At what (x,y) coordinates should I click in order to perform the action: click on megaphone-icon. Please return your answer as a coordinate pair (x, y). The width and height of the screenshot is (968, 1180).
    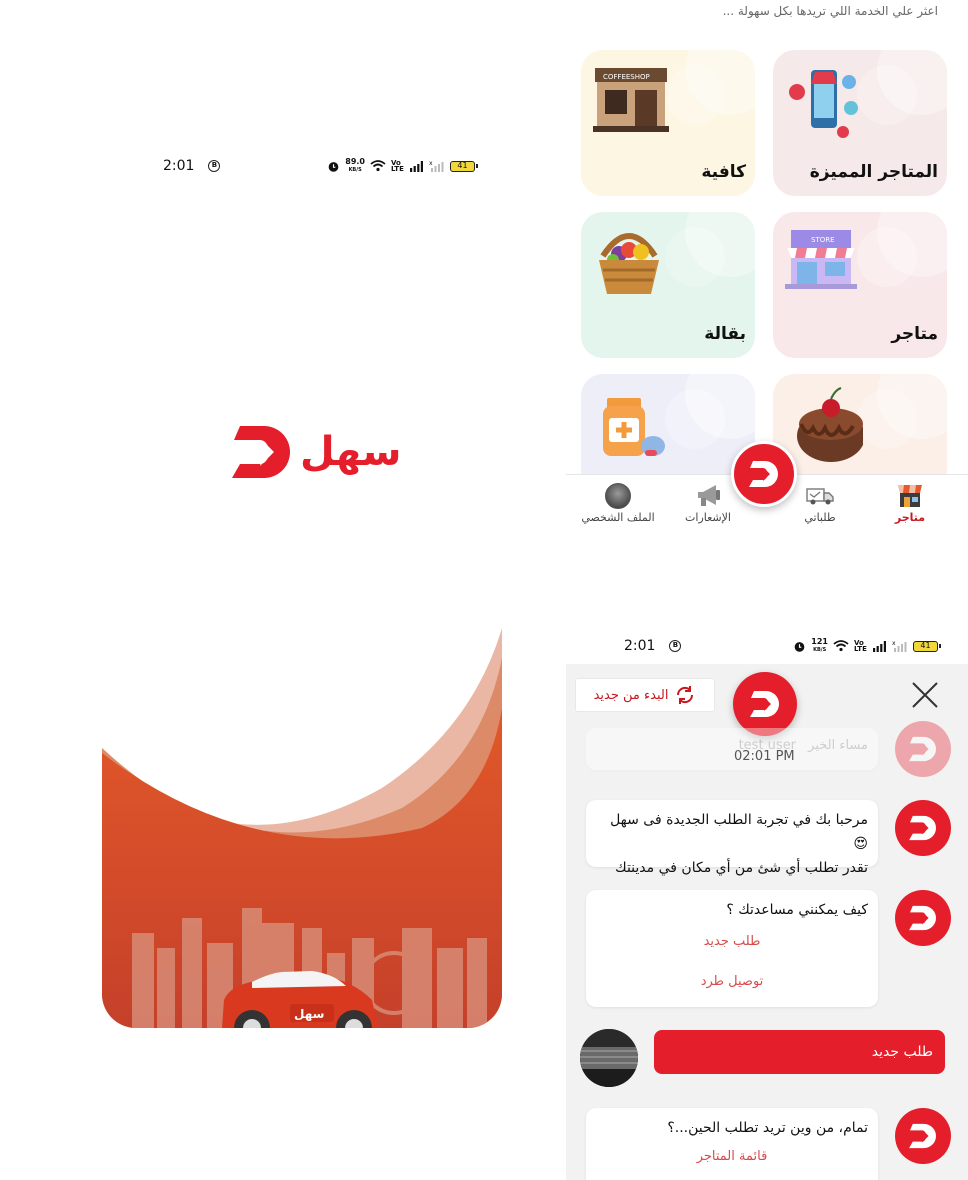
    Looking at the image, I should click on (709, 495).